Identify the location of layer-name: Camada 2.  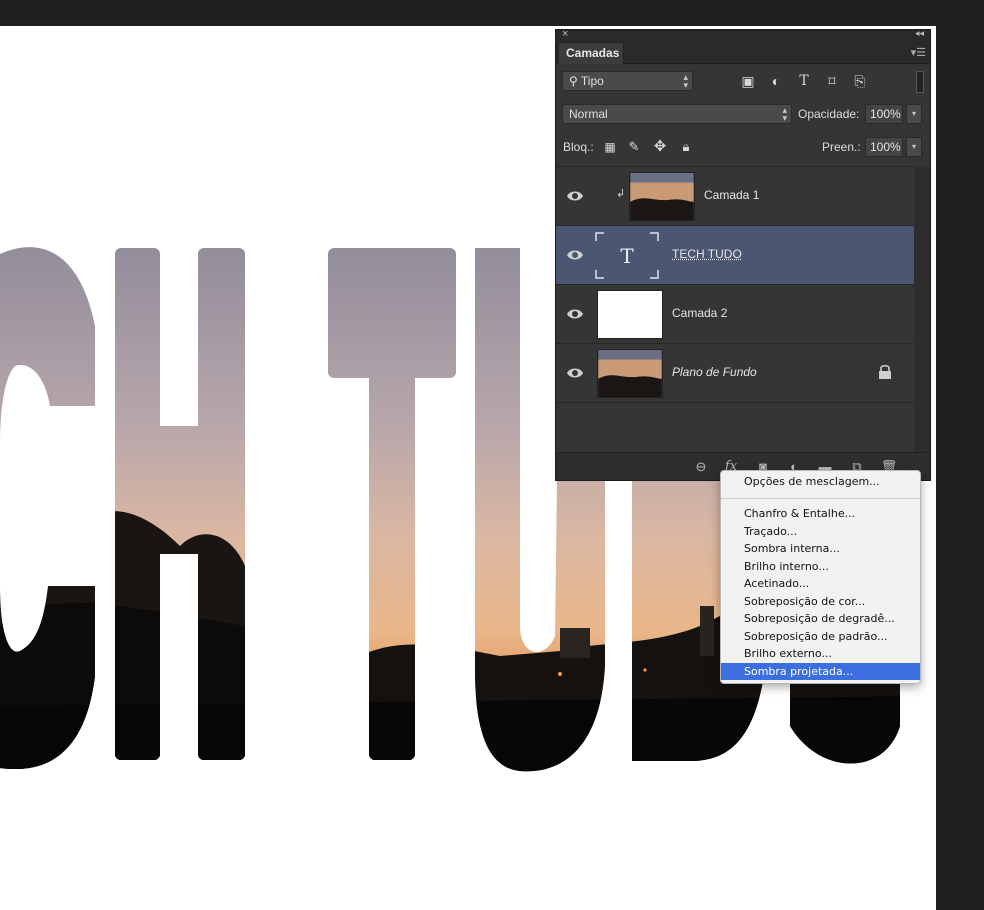
(699, 313).